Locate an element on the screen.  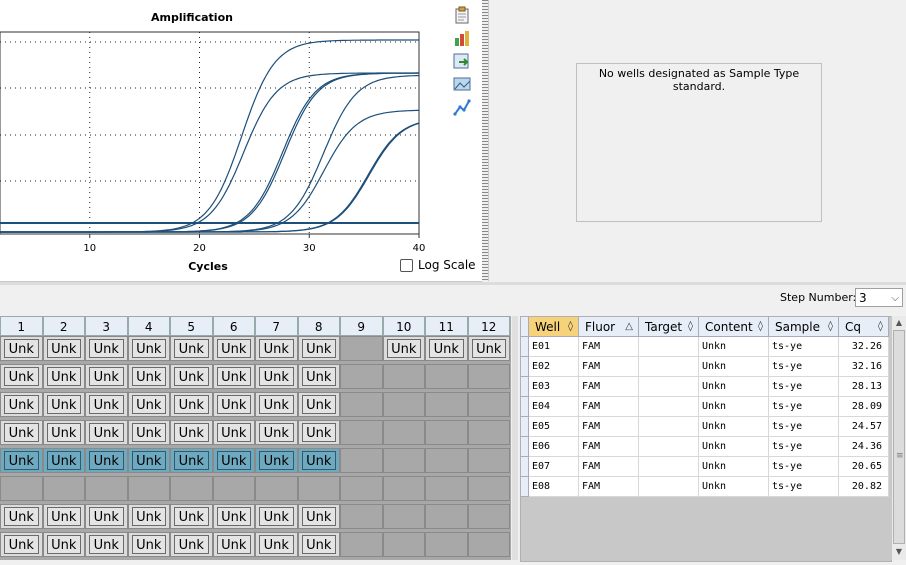
plate-column-header: 3 is located at coordinates (106, 326).